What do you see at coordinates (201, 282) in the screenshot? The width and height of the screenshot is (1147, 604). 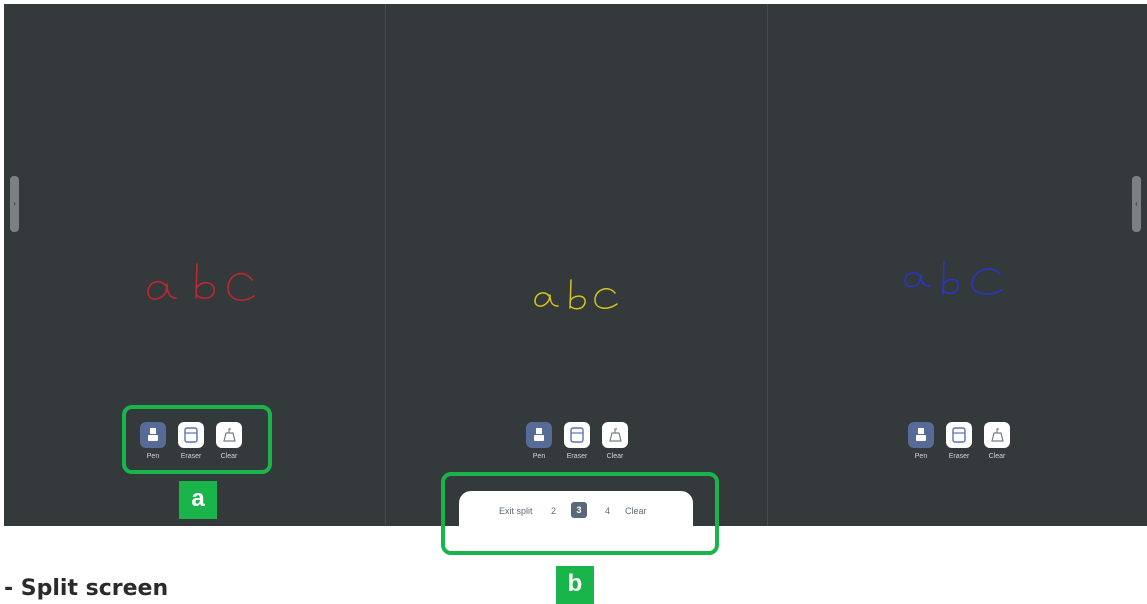 I see `handwriting-abc-red` at bounding box center [201, 282].